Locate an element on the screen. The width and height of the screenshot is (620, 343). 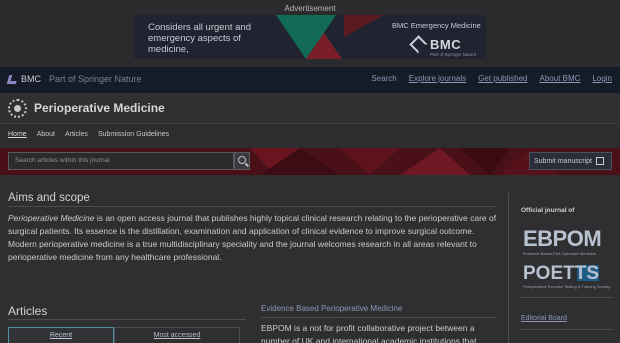
subnav-submission-guidelines: Submission Guidelines is located at coordinates (133, 139).